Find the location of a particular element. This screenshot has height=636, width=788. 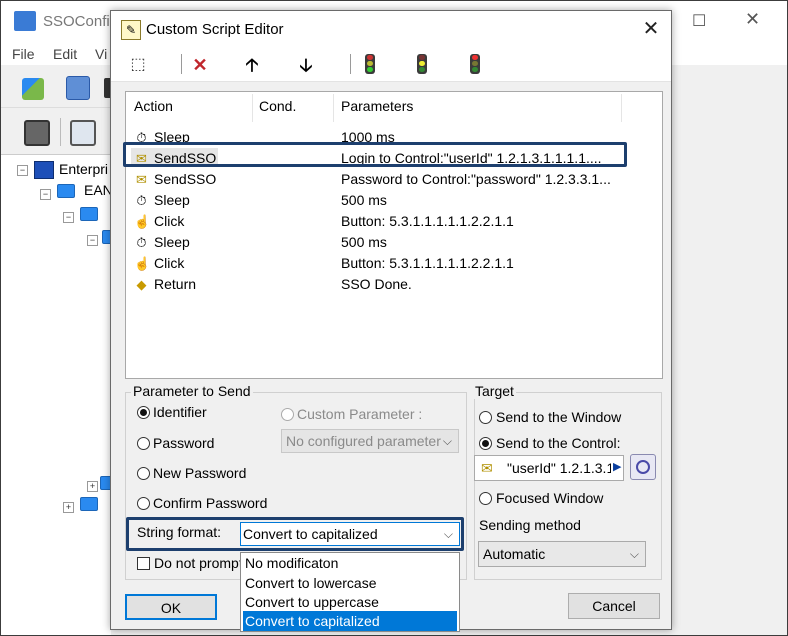

target-control-value: "userId" 1.2.1.3.1 is located at coordinates (559, 468).